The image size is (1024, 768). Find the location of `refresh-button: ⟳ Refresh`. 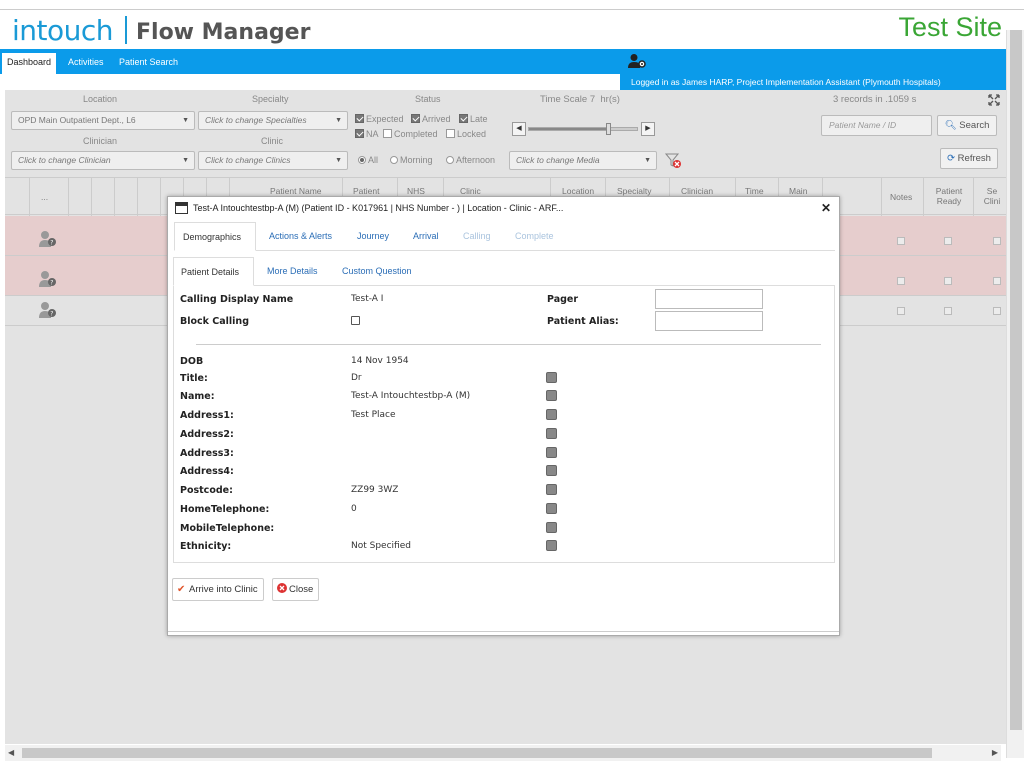

refresh-button: ⟳ Refresh is located at coordinates (969, 158).